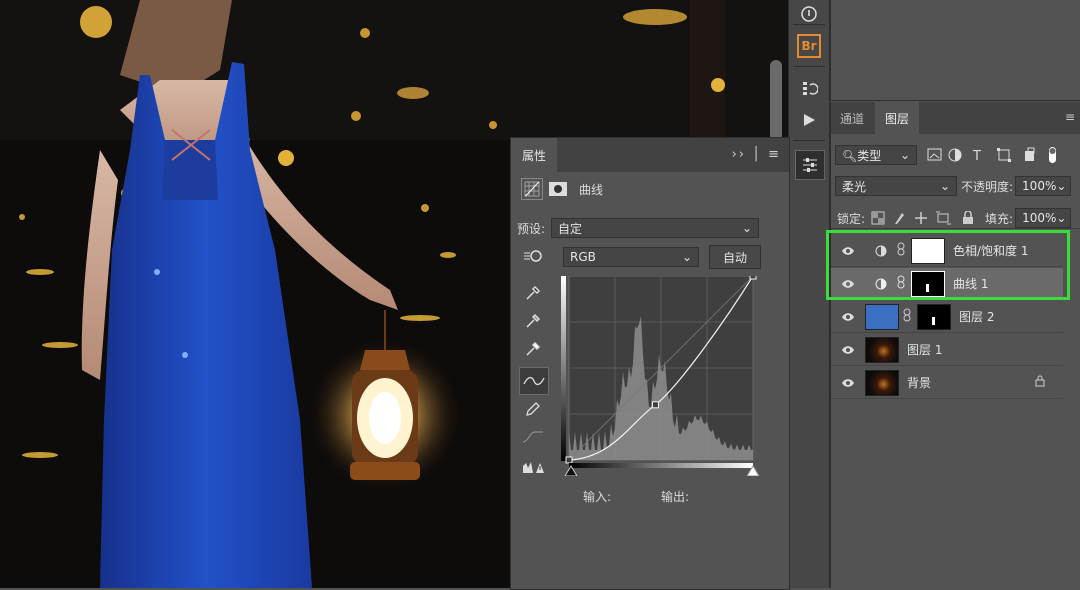  What do you see at coordinates (533, 409) in the screenshot?
I see `pencil-icon` at bounding box center [533, 409].